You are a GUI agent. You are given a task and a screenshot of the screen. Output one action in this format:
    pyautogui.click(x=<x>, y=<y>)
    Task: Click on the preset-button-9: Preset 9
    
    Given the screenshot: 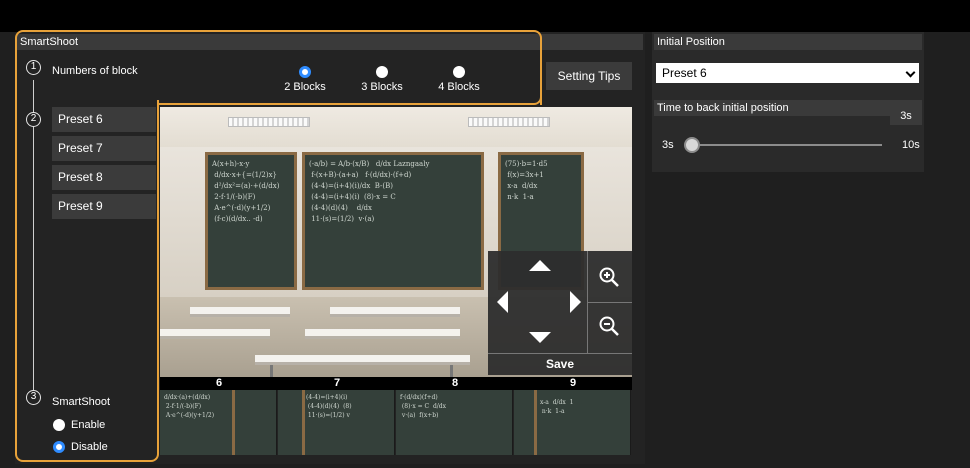 What is the action you would take?
    pyautogui.click(x=104, y=206)
    